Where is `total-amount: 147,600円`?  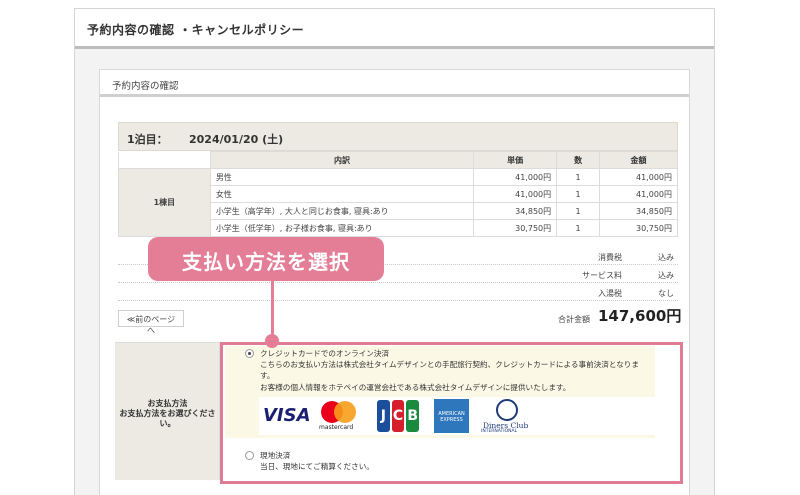 total-amount: 147,600円 is located at coordinates (640, 316).